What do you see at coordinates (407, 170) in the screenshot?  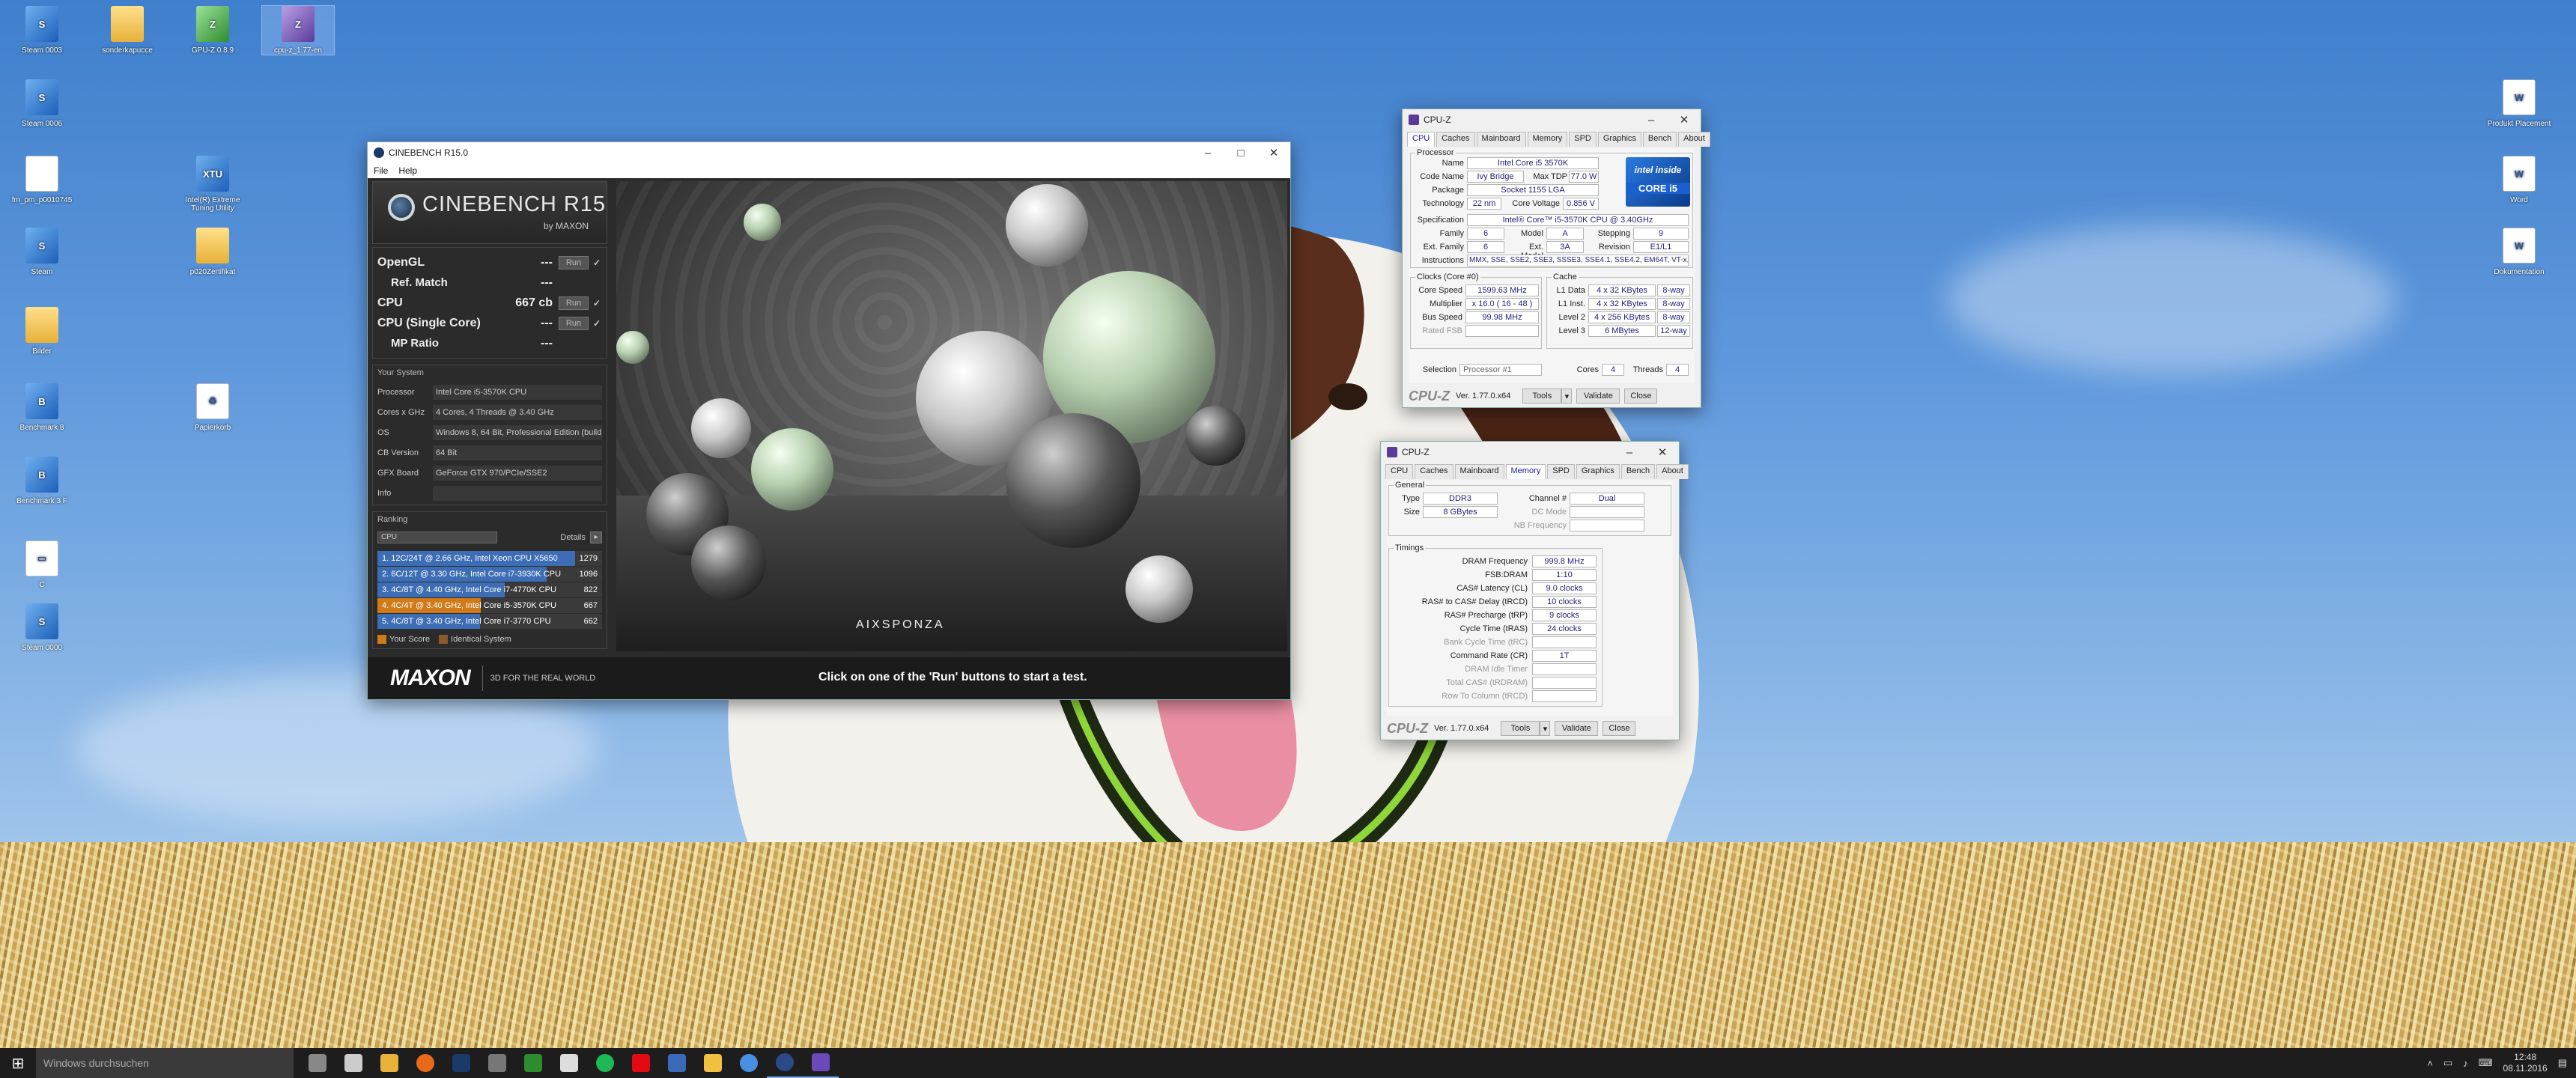 I see `menu-help: Help` at bounding box center [407, 170].